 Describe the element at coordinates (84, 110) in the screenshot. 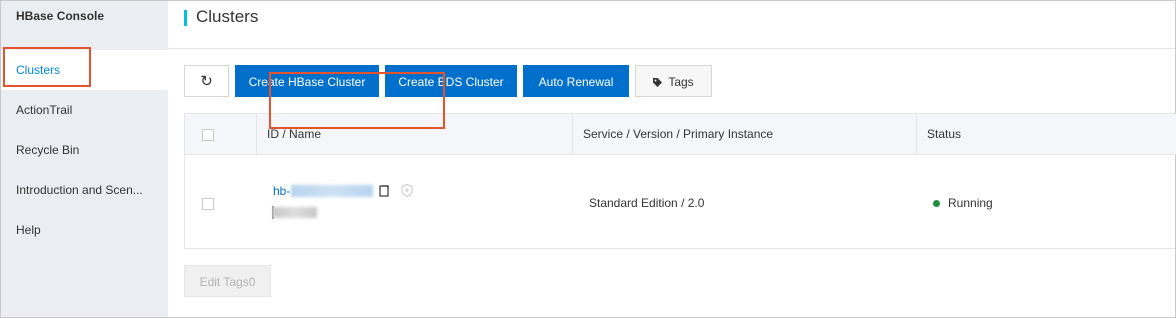

I see `sidebar-item-actiontrail: ActionTrail` at that location.